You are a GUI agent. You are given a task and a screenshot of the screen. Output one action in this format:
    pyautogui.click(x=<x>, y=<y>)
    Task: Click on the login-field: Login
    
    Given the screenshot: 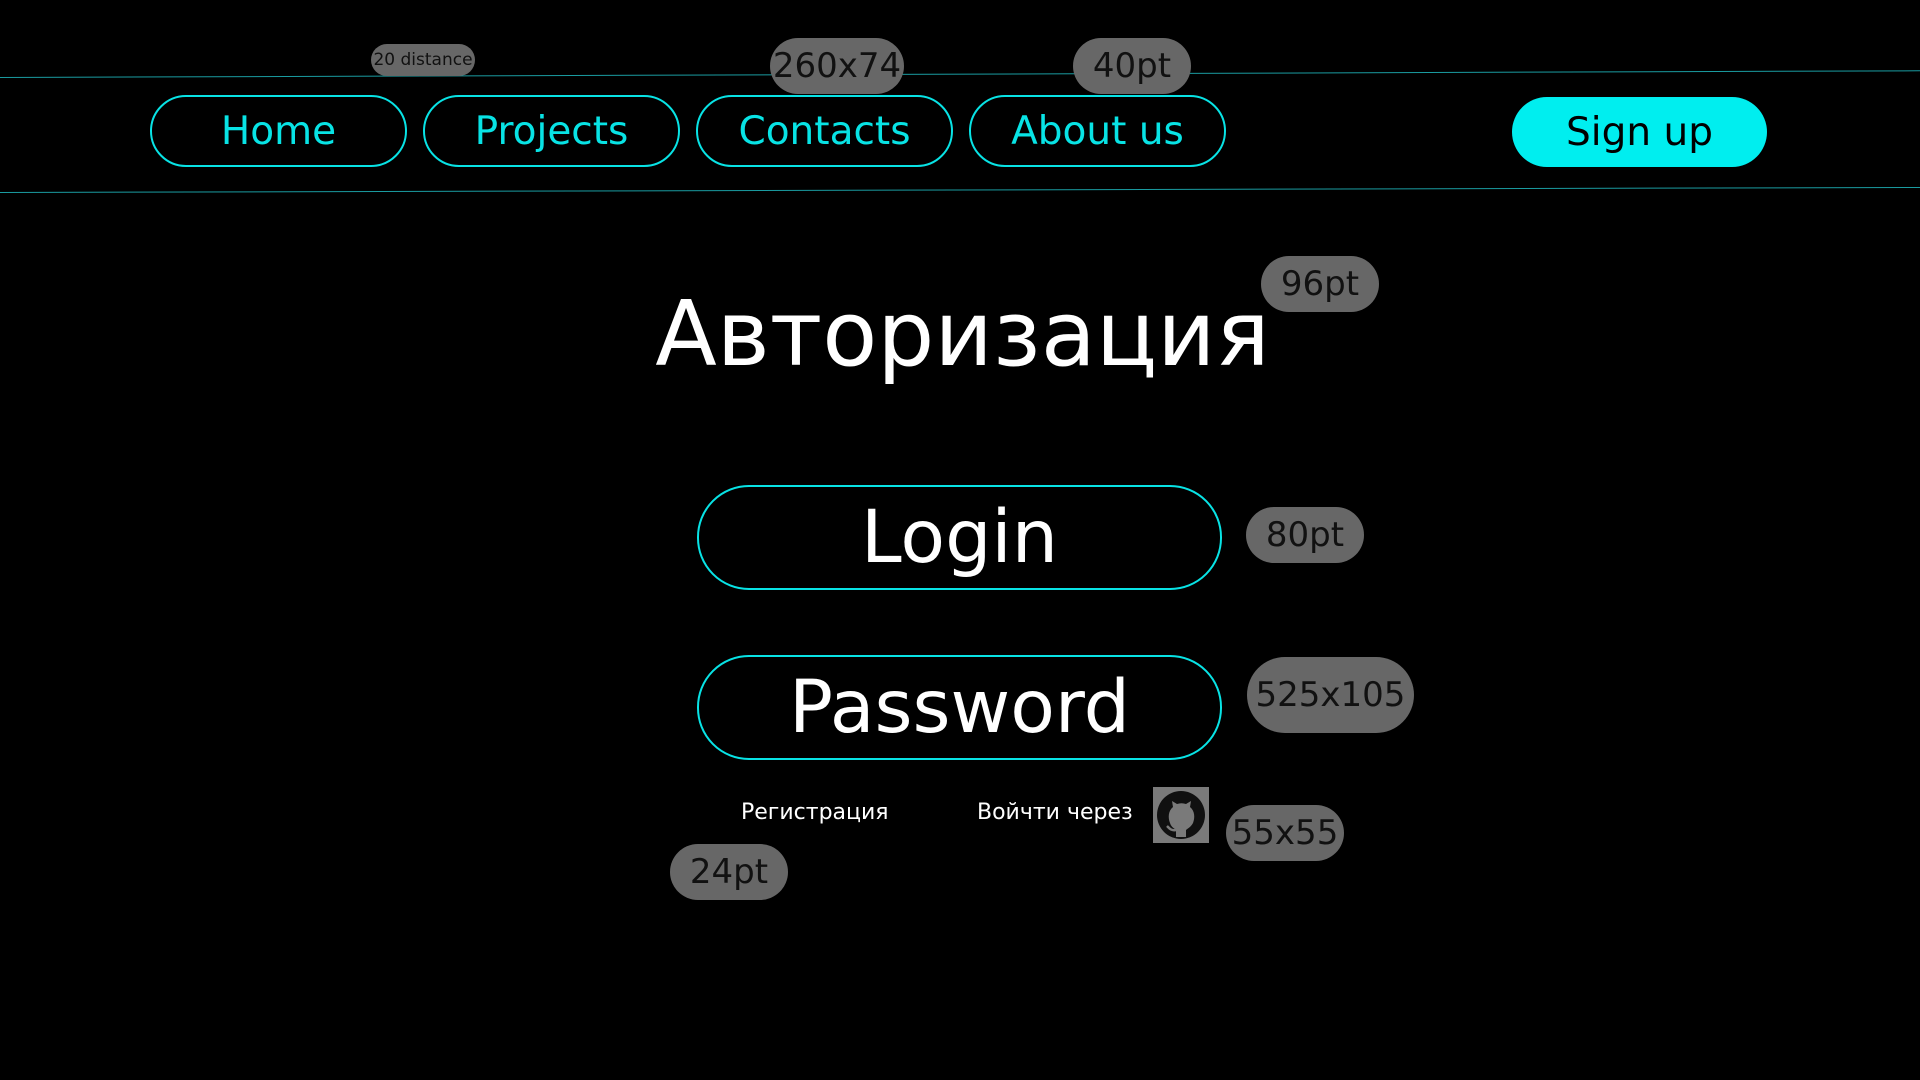 What is the action you would take?
    pyautogui.click(x=959, y=537)
    